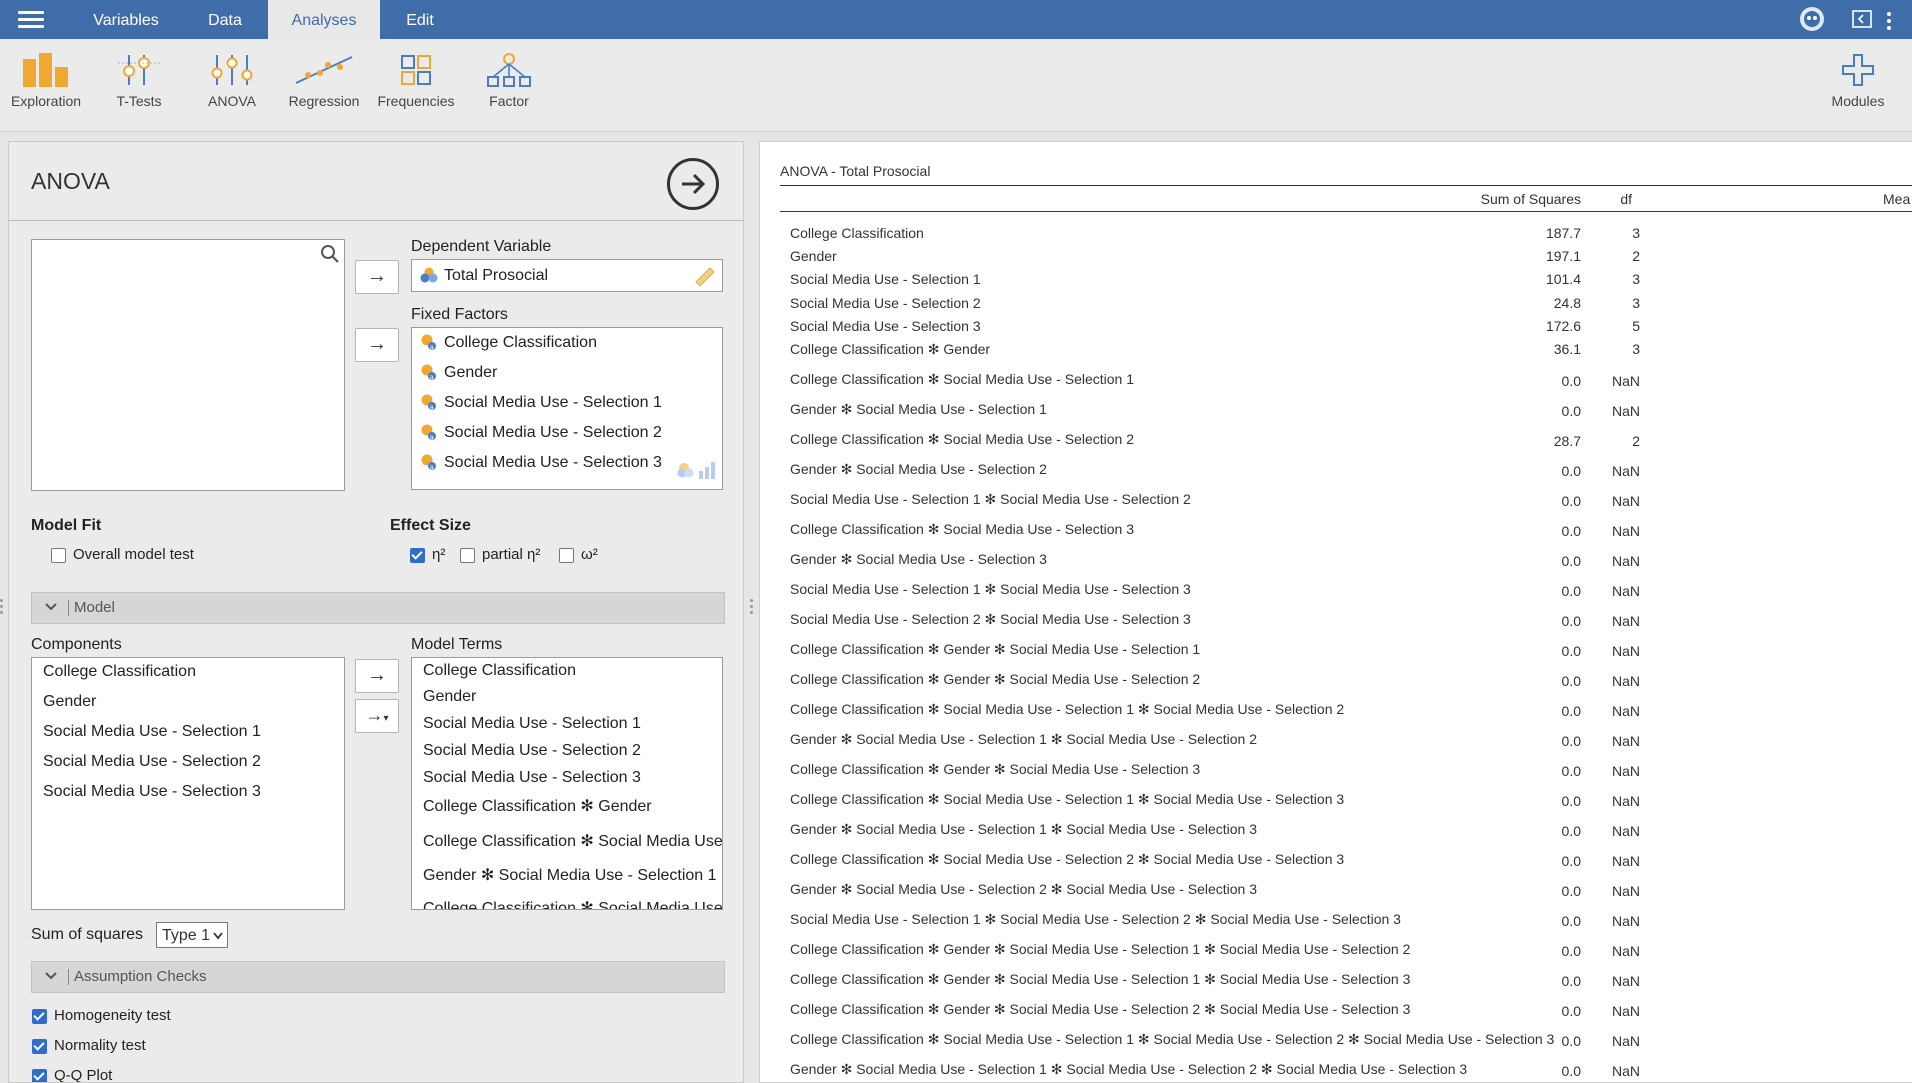  What do you see at coordinates (152, 792) in the screenshot?
I see `component-item: Social Media Use - Selection 3` at bounding box center [152, 792].